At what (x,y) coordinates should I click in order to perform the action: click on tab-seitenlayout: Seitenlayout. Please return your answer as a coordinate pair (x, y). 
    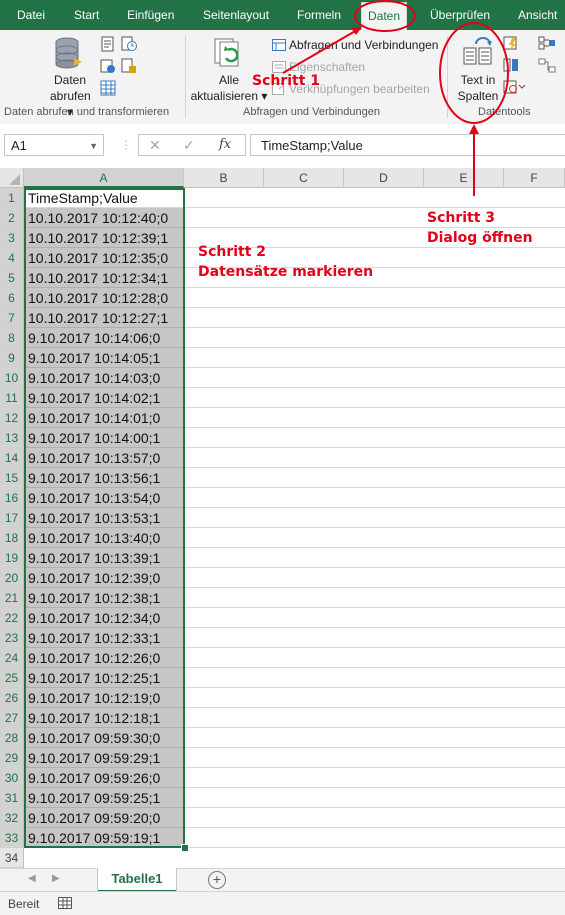
    Looking at the image, I should click on (236, 15).